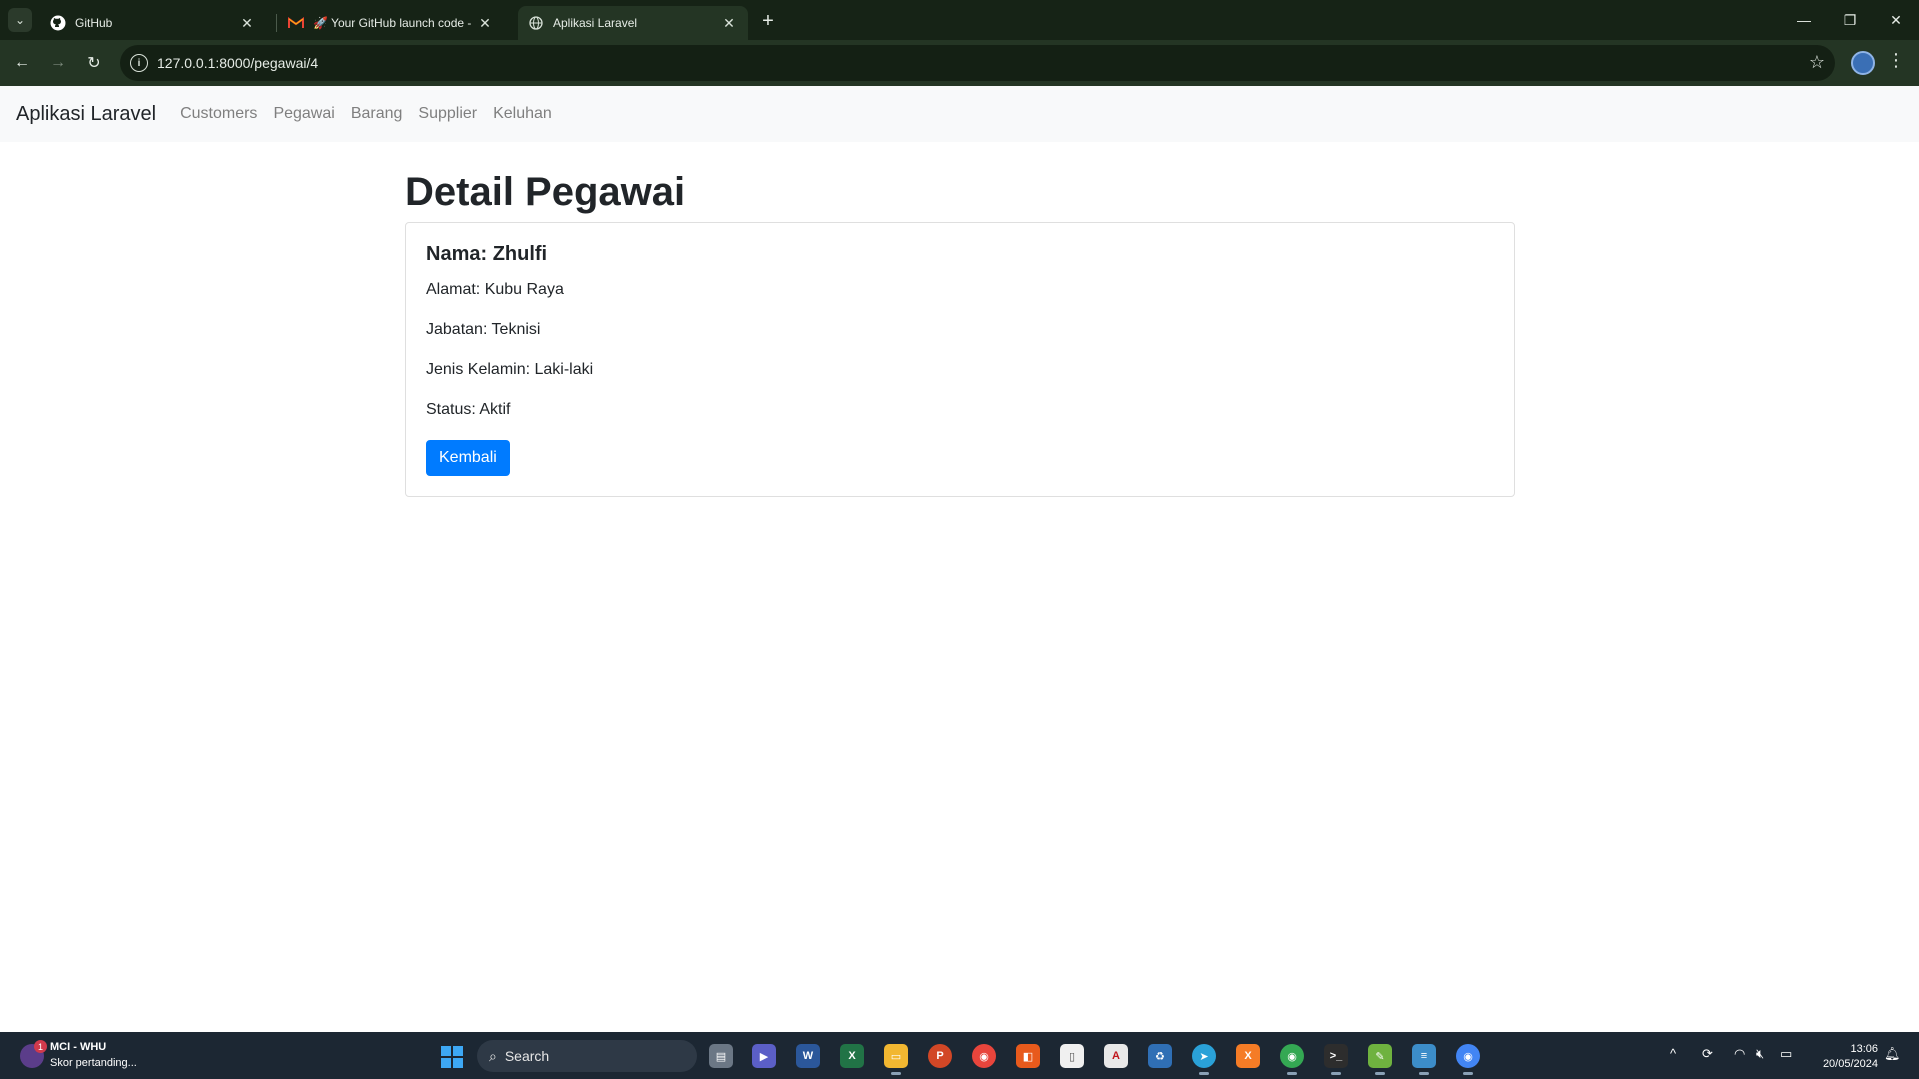 The height and width of the screenshot is (1079, 1919). Describe the element at coordinates (940, 1056) in the screenshot. I see `powerpoint-icon: P` at that location.